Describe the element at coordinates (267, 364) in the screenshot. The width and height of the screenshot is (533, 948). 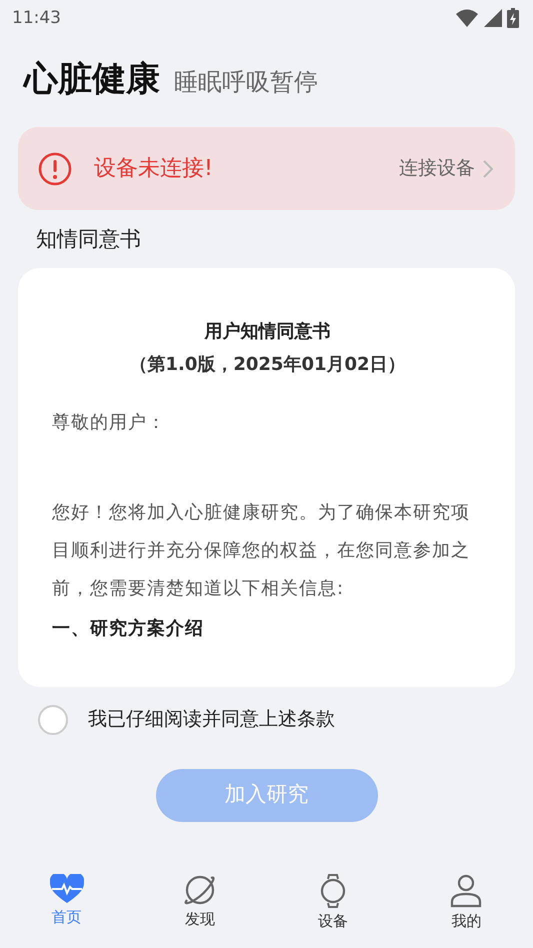
I see `document-version: （第1.0版，2025年01月02日）` at that location.